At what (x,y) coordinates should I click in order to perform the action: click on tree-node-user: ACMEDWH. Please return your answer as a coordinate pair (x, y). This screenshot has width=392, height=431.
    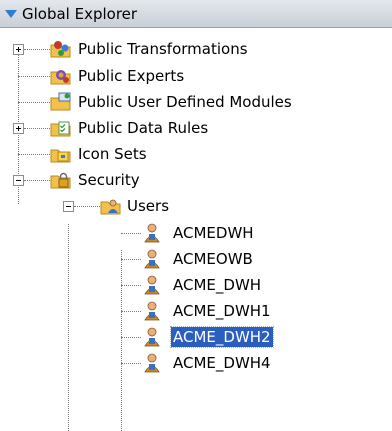
    Looking at the image, I should click on (213, 233).